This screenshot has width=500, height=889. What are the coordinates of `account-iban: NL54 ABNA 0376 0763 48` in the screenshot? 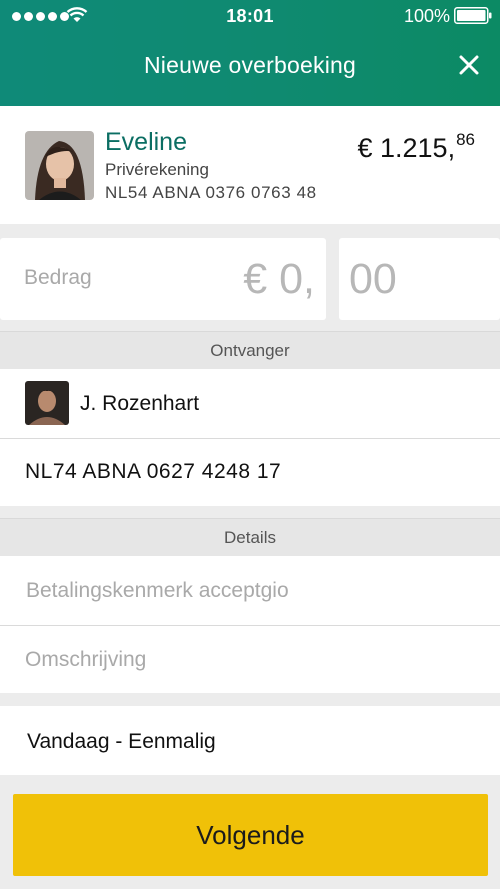 It's located at (211, 192).